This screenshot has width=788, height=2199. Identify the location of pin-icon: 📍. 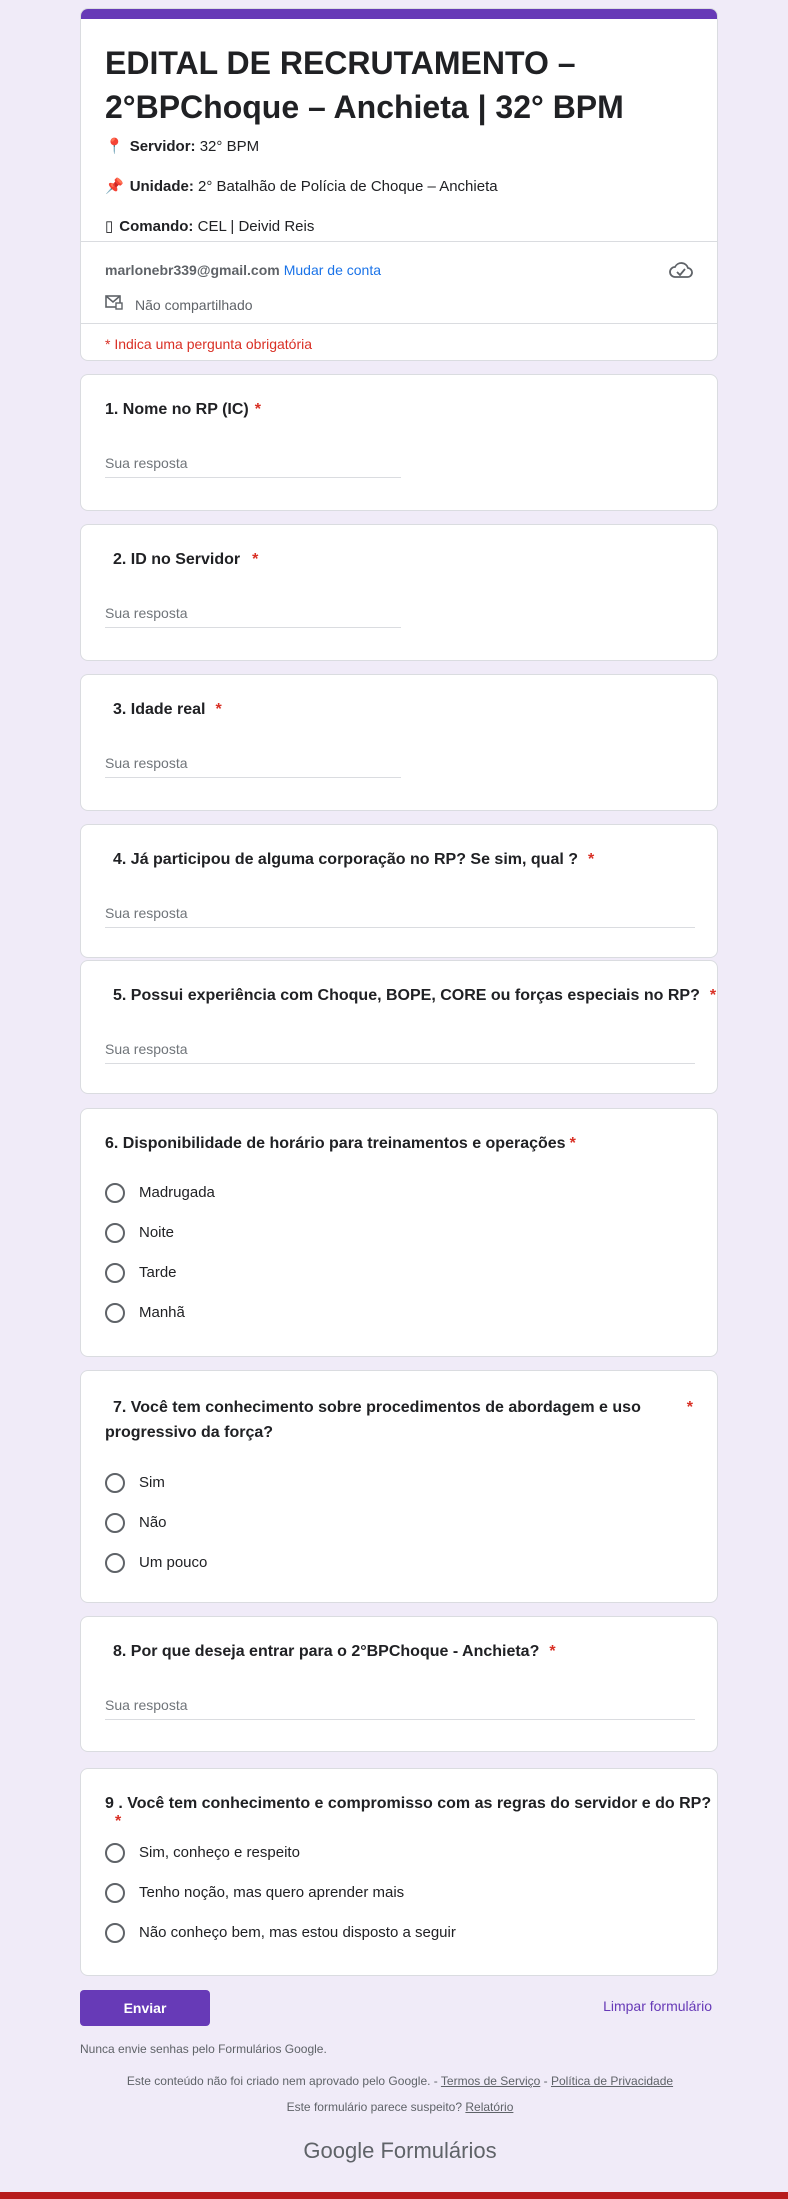
(114, 146).